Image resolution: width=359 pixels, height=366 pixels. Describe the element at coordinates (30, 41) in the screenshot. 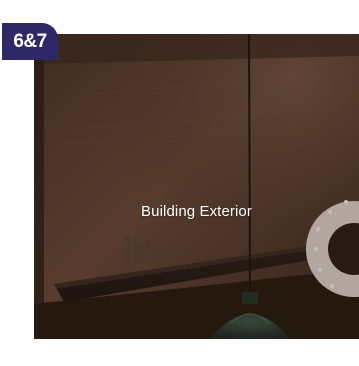

I see `unit-badge: 6&7` at that location.